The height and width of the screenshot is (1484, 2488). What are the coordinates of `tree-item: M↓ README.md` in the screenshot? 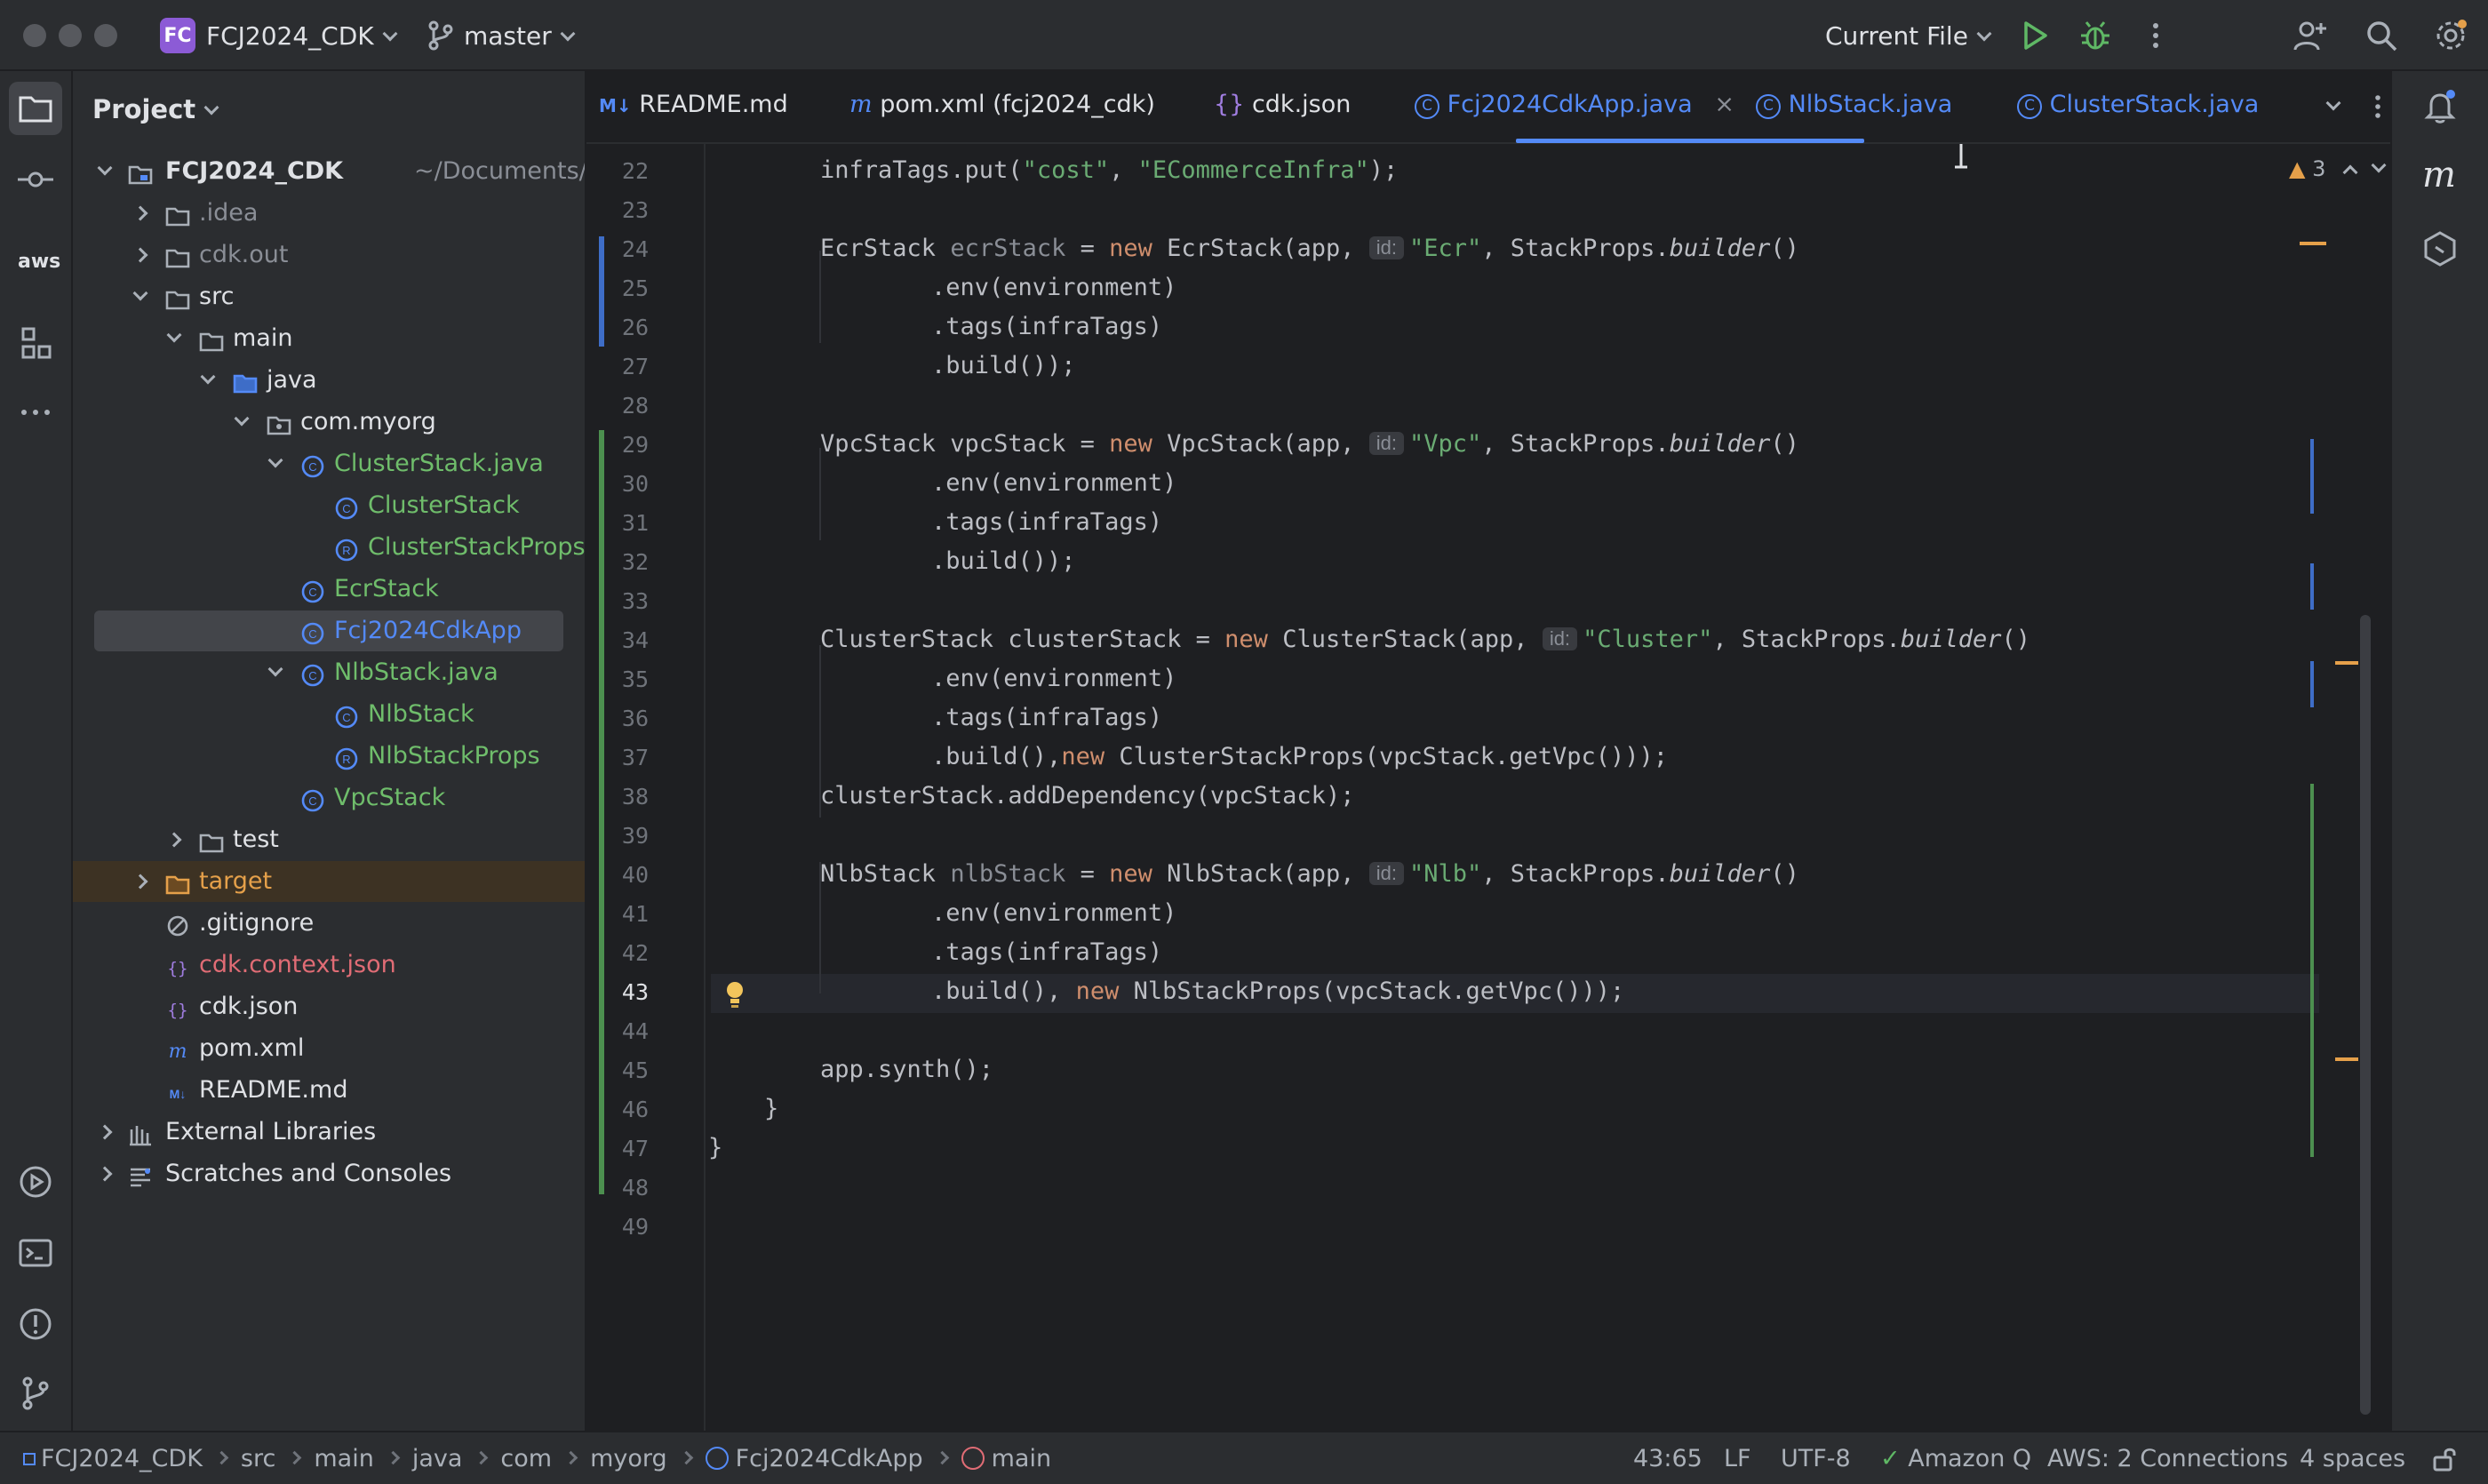 It's located at (329, 1091).